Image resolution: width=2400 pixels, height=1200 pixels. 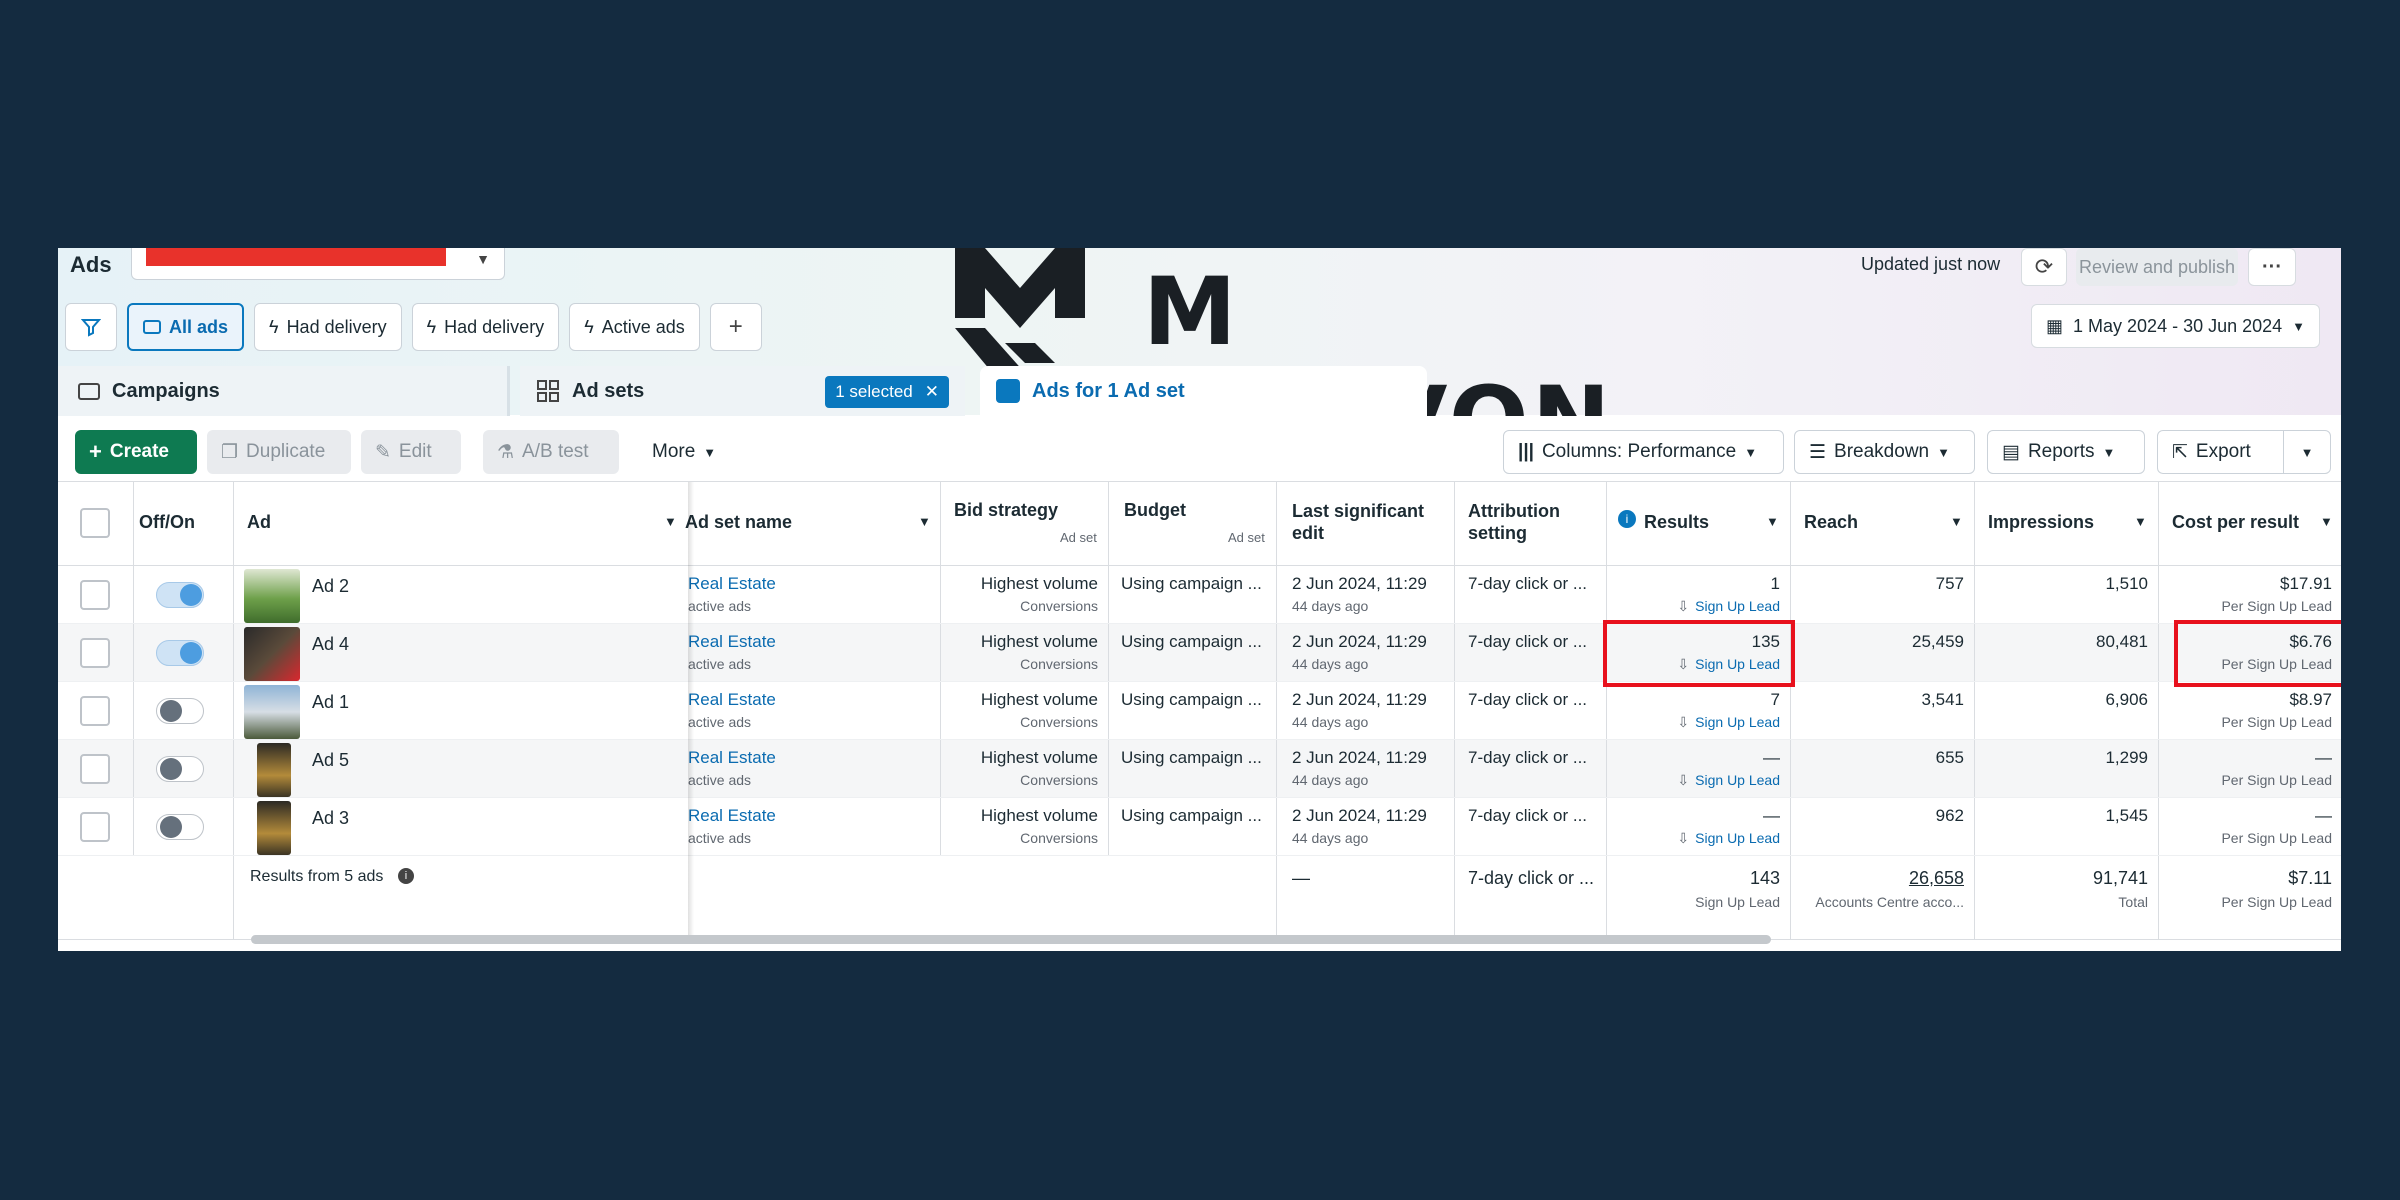 What do you see at coordinates (279, 452) in the screenshot?
I see `duplicate-button: ❐ Duplicate` at bounding box center [279, 452].